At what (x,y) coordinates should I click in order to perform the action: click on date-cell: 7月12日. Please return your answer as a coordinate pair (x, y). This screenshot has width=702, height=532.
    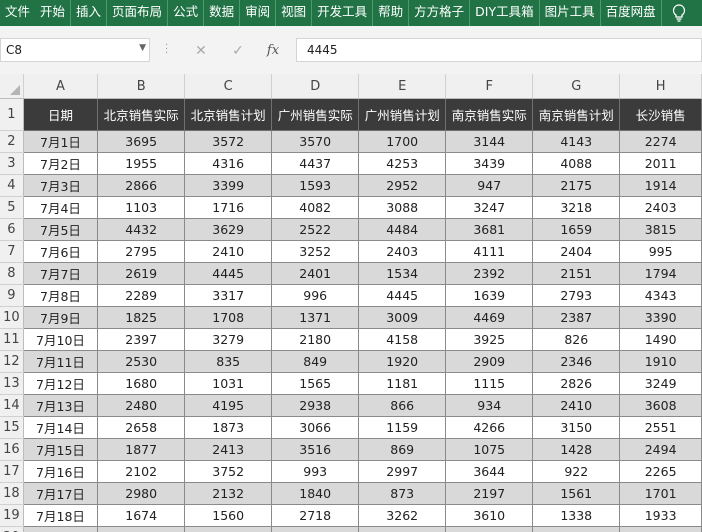
    Looking at the image, I should click on (60, 383).